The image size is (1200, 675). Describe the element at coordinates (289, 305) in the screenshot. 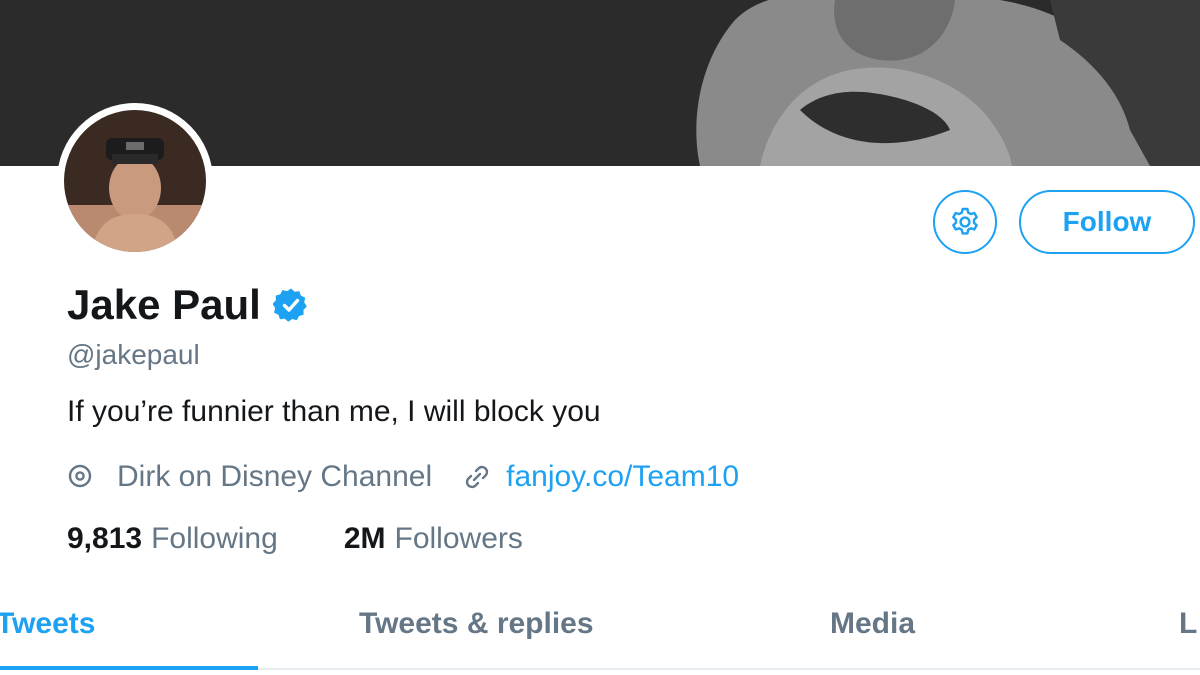

I see `verified-badge-icon` at that location.